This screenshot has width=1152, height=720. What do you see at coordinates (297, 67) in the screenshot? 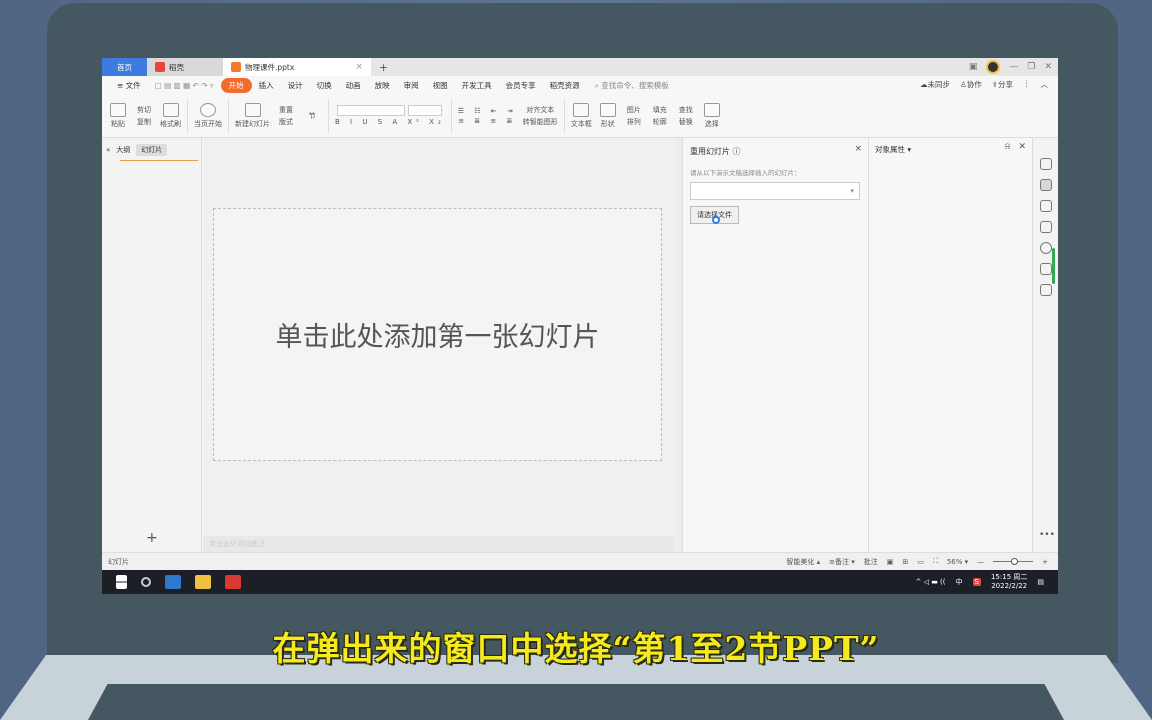
I see `tab-file: 物理课件.pptx ×` at bounding box center [297, 67].